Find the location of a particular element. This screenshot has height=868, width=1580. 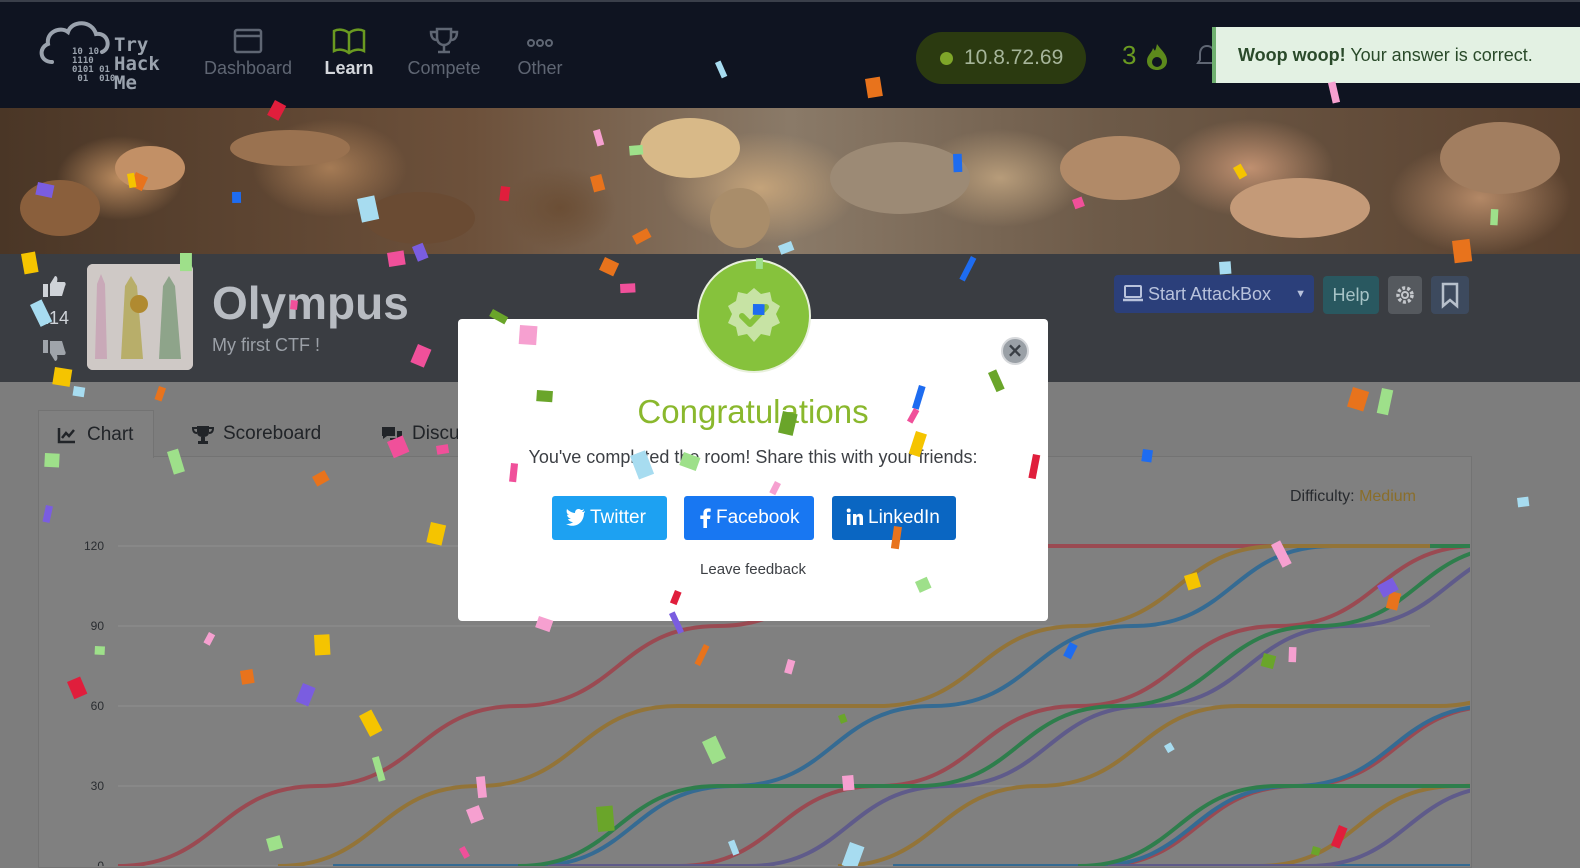

linkedin-in-icon is located at coordinates (854, 516).